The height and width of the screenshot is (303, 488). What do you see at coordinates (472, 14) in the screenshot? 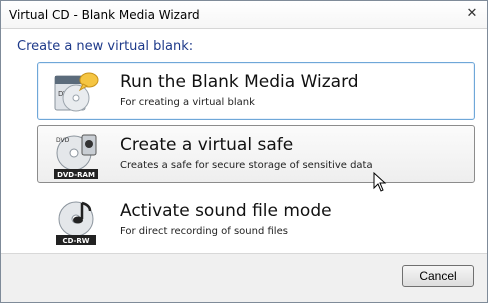
I see `close-icon: ✕` at bounding box center [472, 14].